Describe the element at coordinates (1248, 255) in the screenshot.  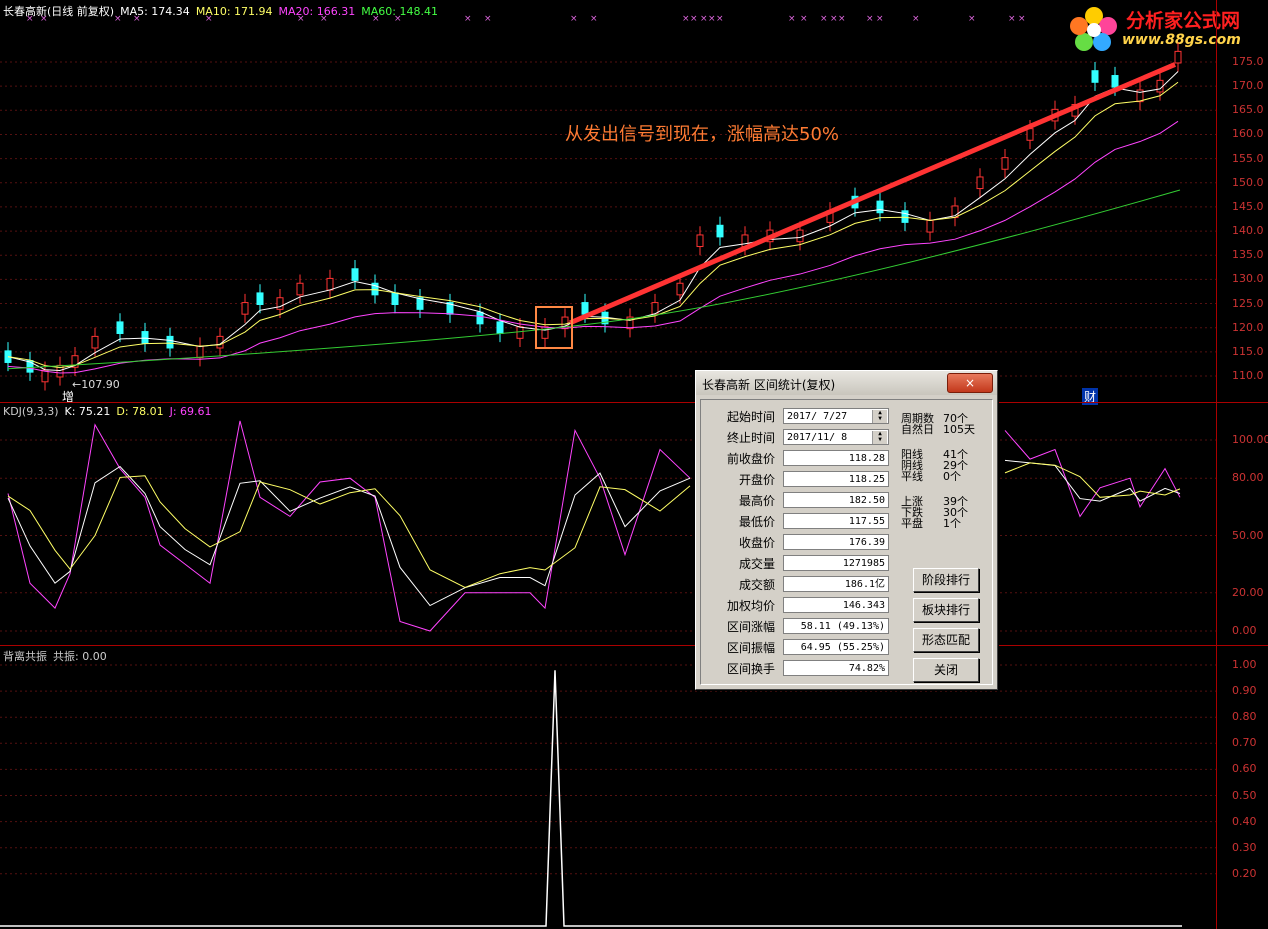
I see `axis-tick-label: 135.0` at that location.